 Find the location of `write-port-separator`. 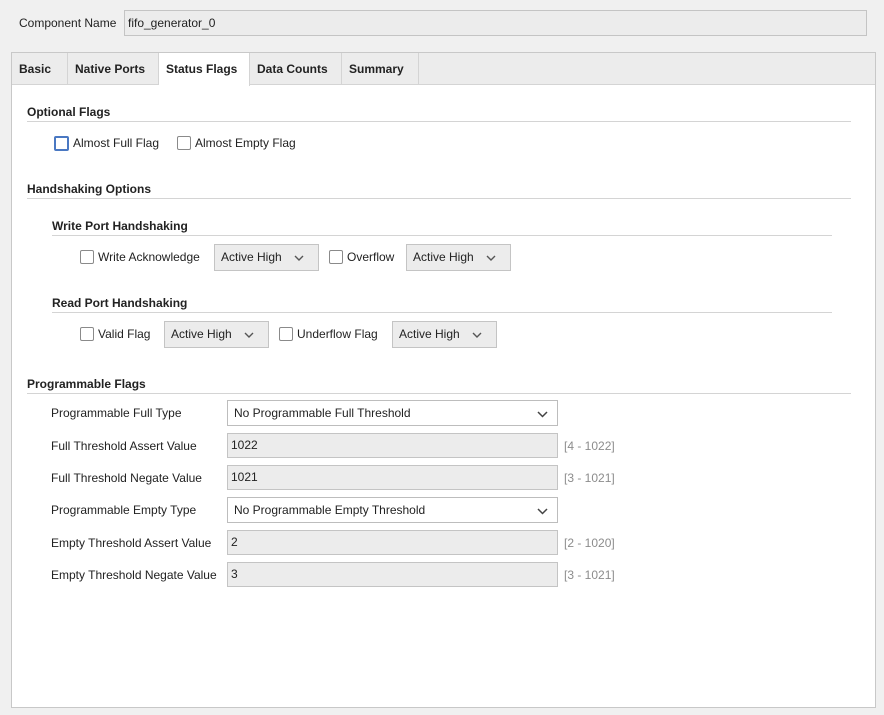

write-port-separator is located at coordinates (442, 235).